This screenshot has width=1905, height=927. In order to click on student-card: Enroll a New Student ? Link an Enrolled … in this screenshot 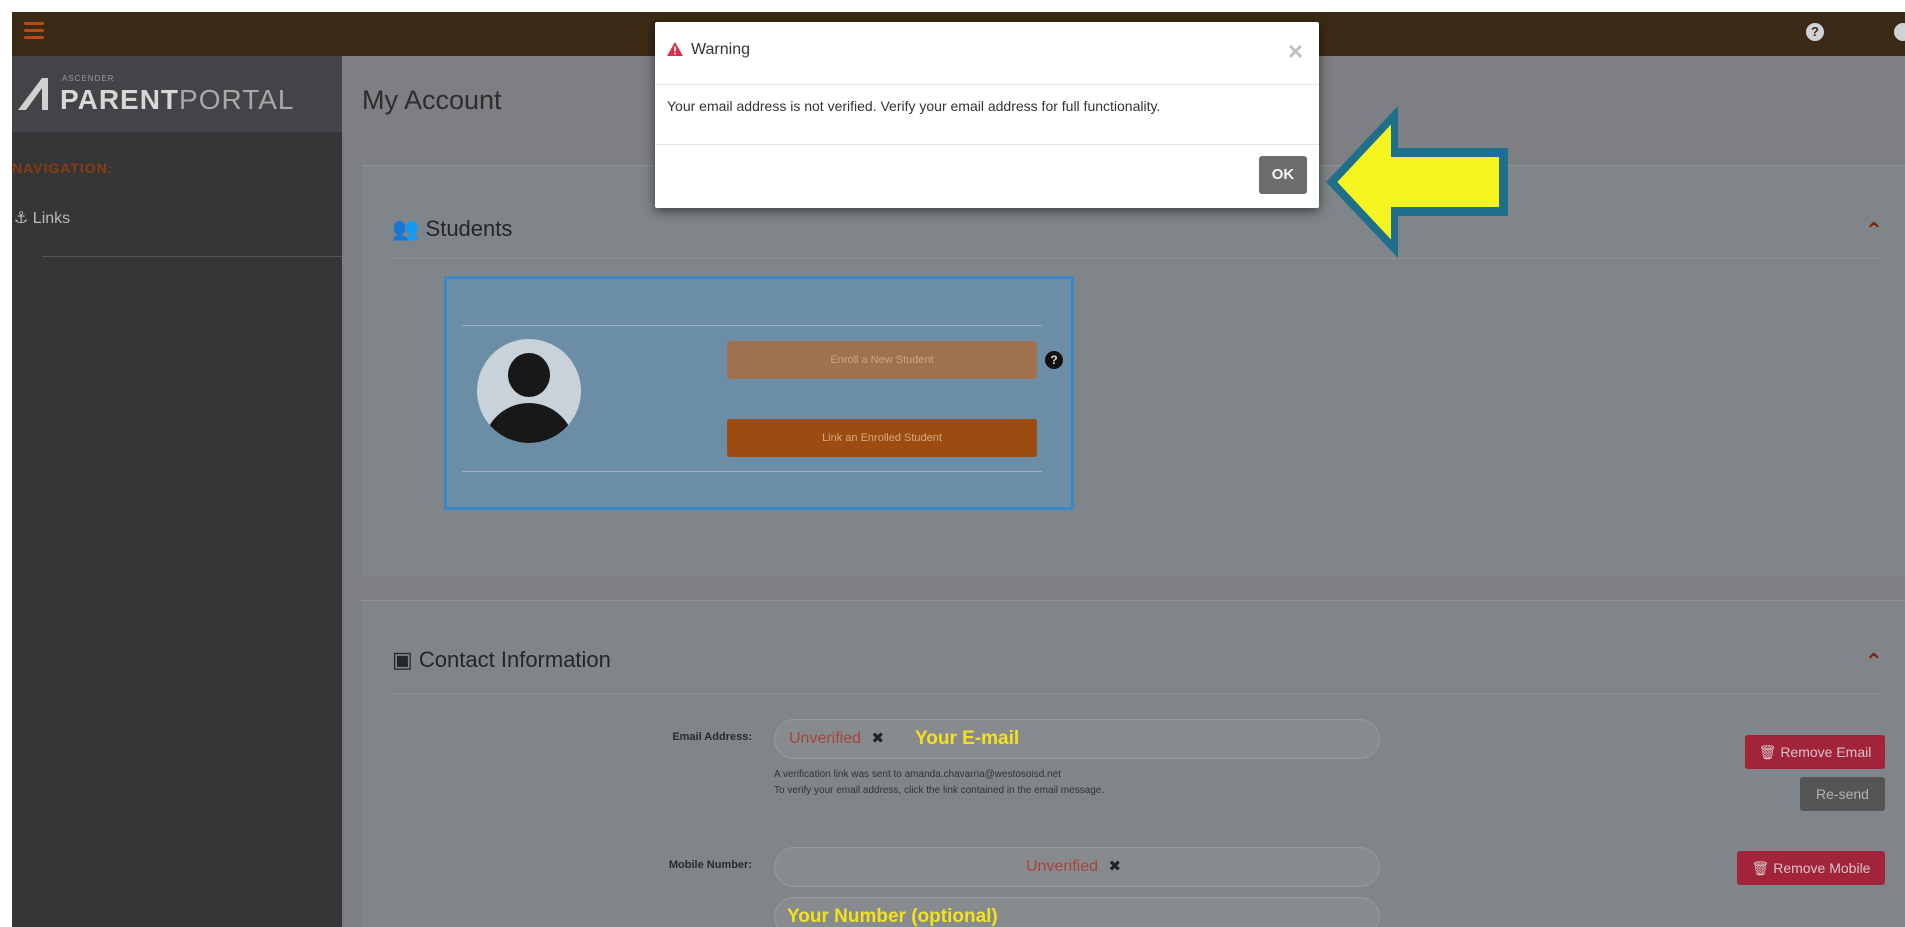, I will do `click(759, 393)`.